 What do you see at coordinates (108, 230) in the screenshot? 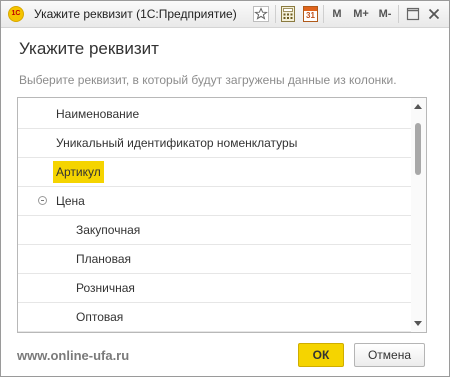
I see `list-item-label: Закупочная` at bounding box center [108, 230].